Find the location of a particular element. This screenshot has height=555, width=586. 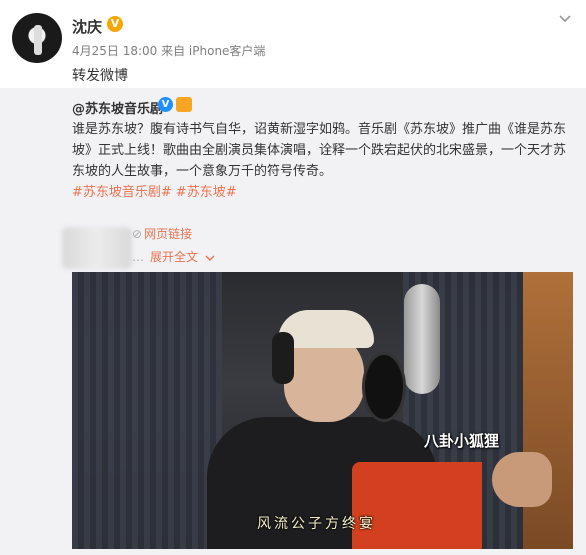

web-link: ⊘ 网页链接 is located at coordinates (162, 233).